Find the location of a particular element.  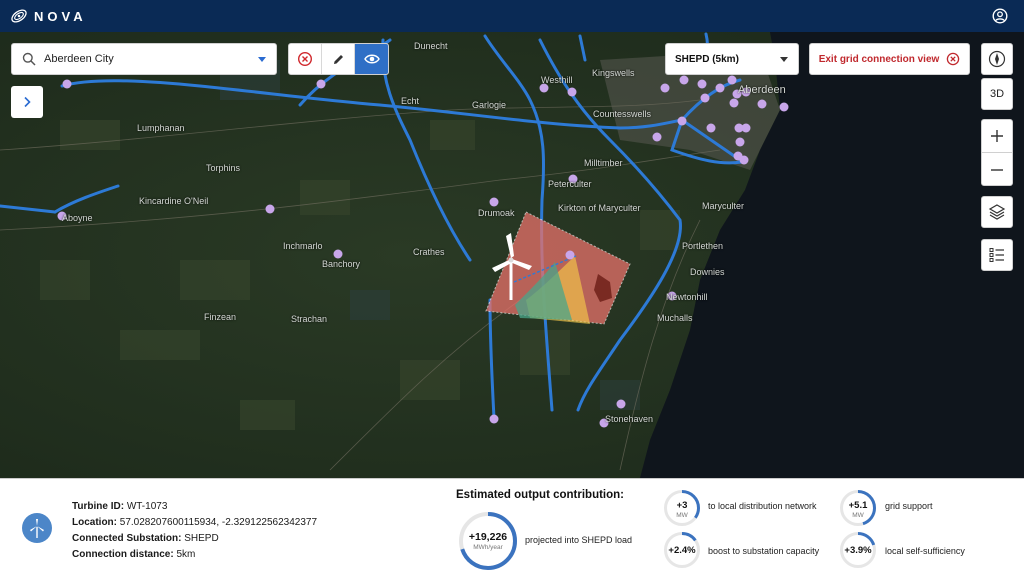

metric-ring: +3 MW is located at coordinates (682, 508).